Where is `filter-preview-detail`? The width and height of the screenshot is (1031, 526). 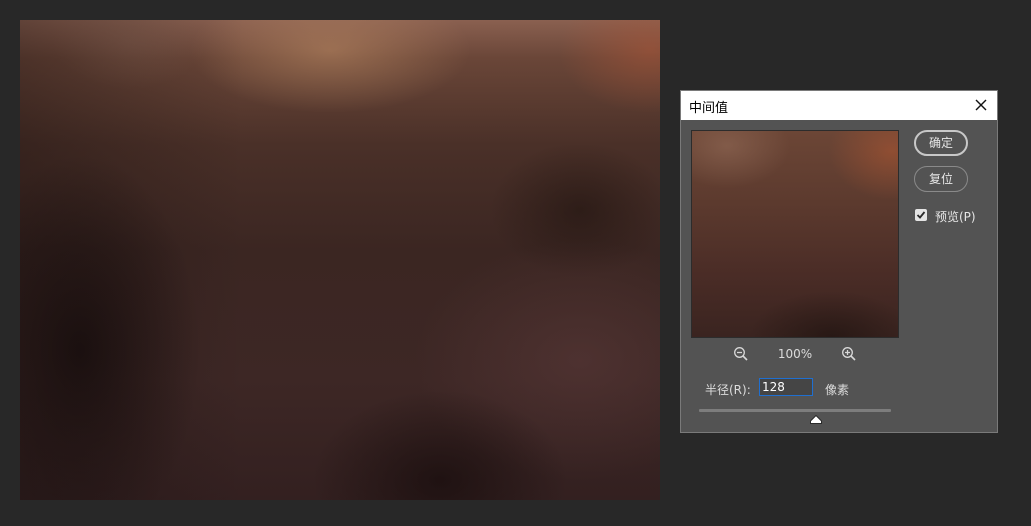 filter-preview-detail is located at coordinates (795, 234).